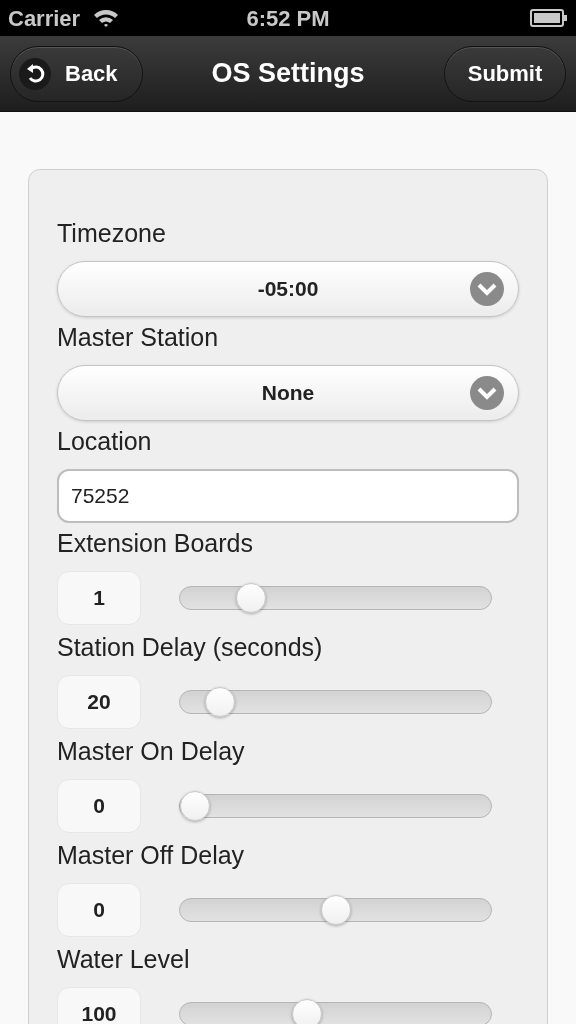 The width and height of the screenshot is (576, 1024). What do you see at coordinates (76, 73) in the screenshot?
I see `back-button: Back` at bounding box center [76, 73].